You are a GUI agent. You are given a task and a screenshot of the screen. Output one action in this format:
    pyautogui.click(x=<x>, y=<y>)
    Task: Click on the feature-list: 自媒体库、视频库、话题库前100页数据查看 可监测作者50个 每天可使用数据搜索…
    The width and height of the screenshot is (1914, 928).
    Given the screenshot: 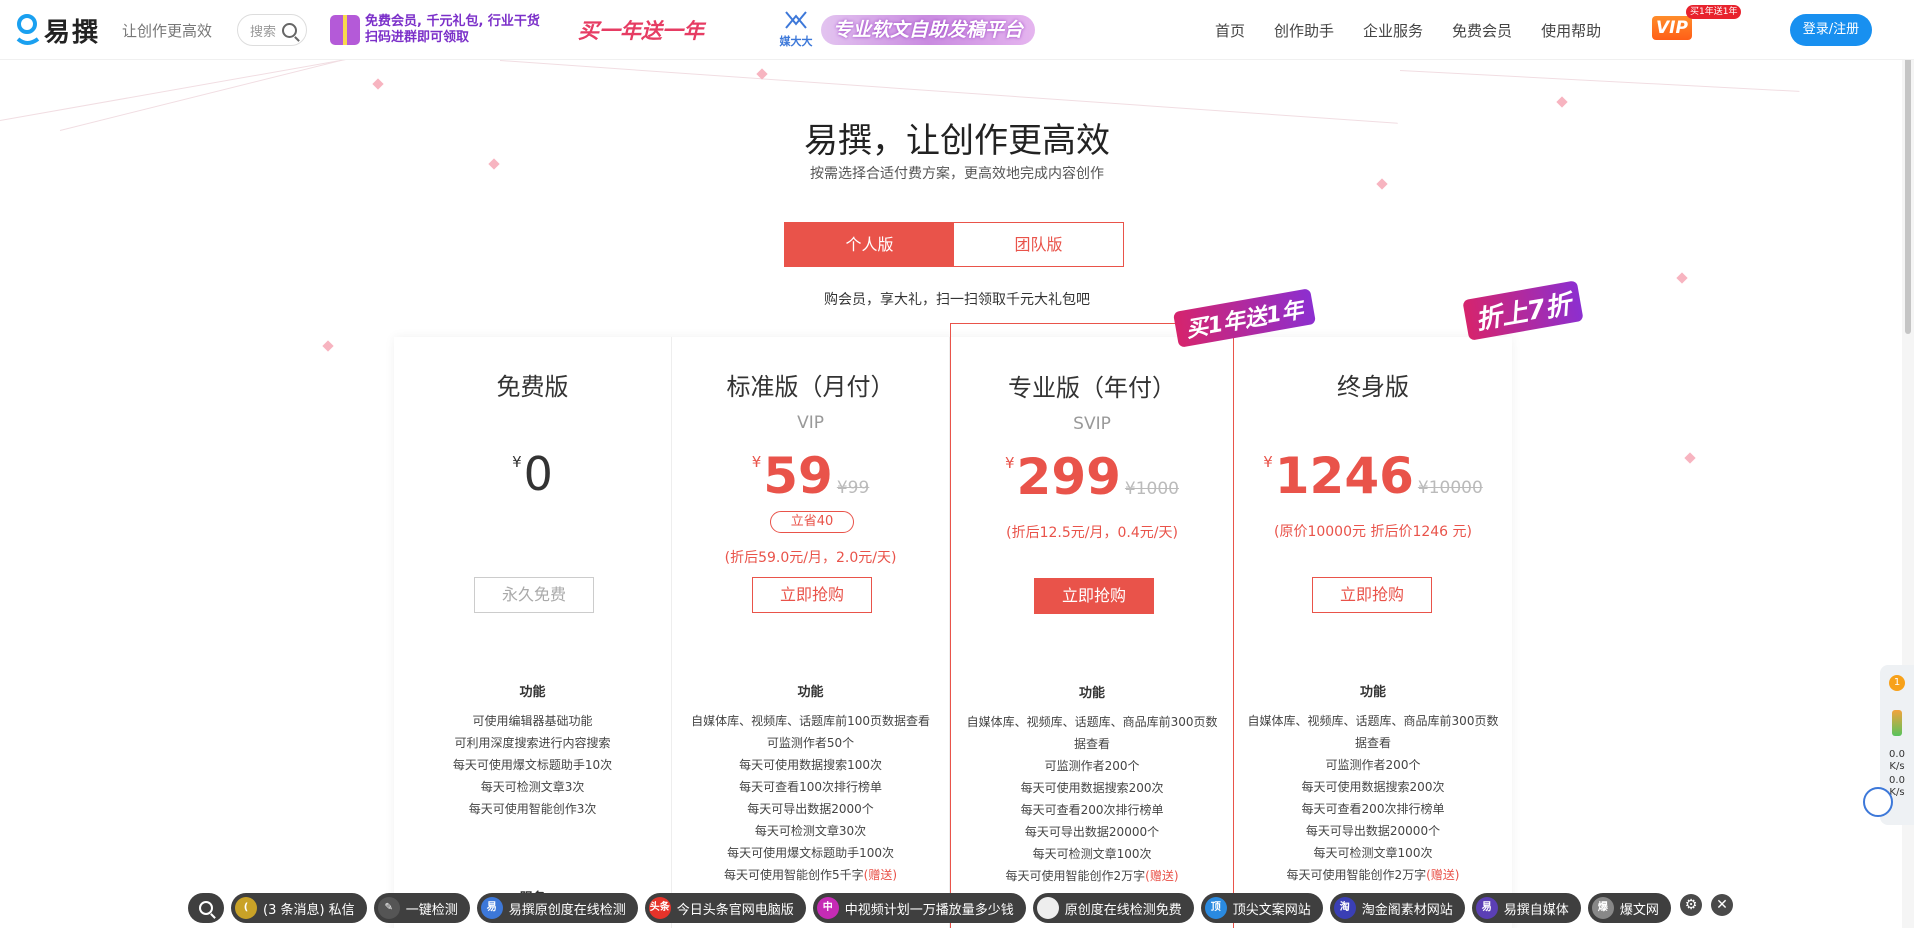 What is the action you would take?
    pyautogui.click(x=810, y=798)
    